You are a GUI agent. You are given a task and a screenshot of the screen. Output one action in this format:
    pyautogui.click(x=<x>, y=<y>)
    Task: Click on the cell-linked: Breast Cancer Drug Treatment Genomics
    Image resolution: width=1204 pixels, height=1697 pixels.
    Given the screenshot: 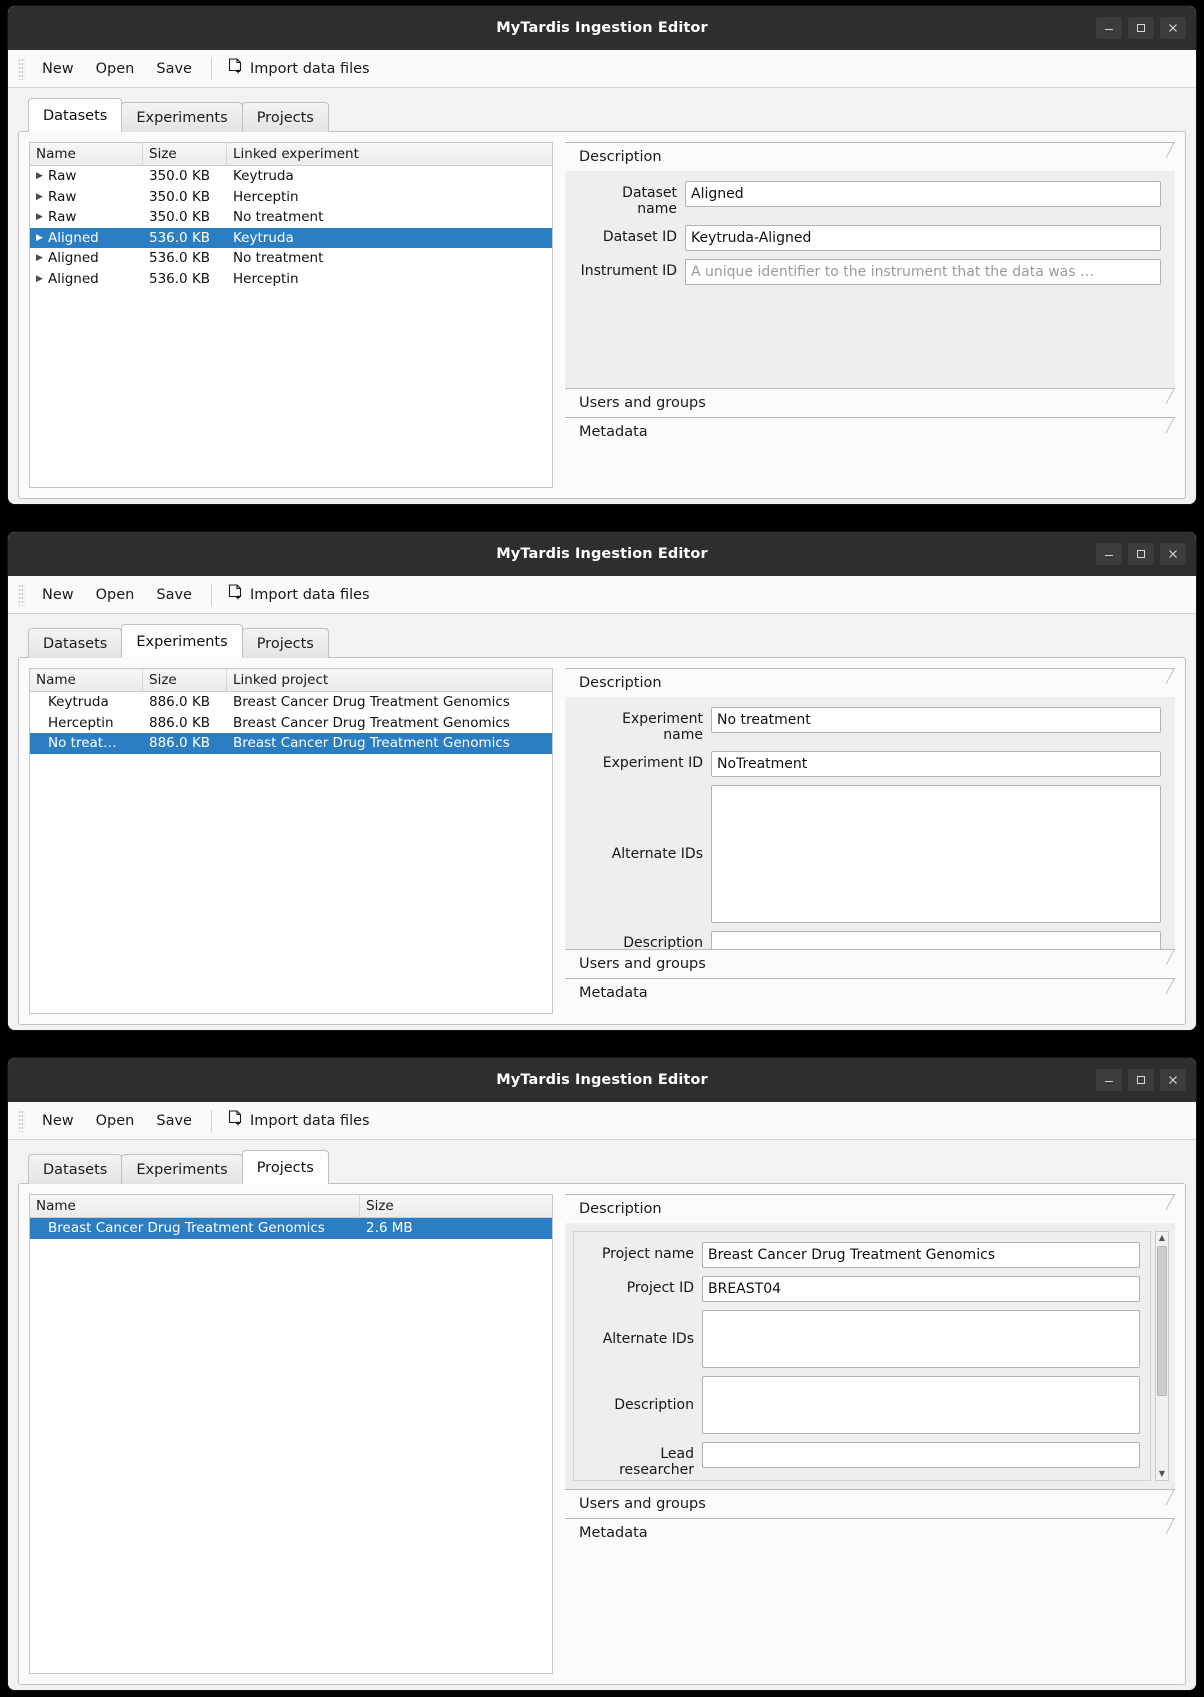 What is the action you would take?
    pyautogui.click(x=371, y=743)
    